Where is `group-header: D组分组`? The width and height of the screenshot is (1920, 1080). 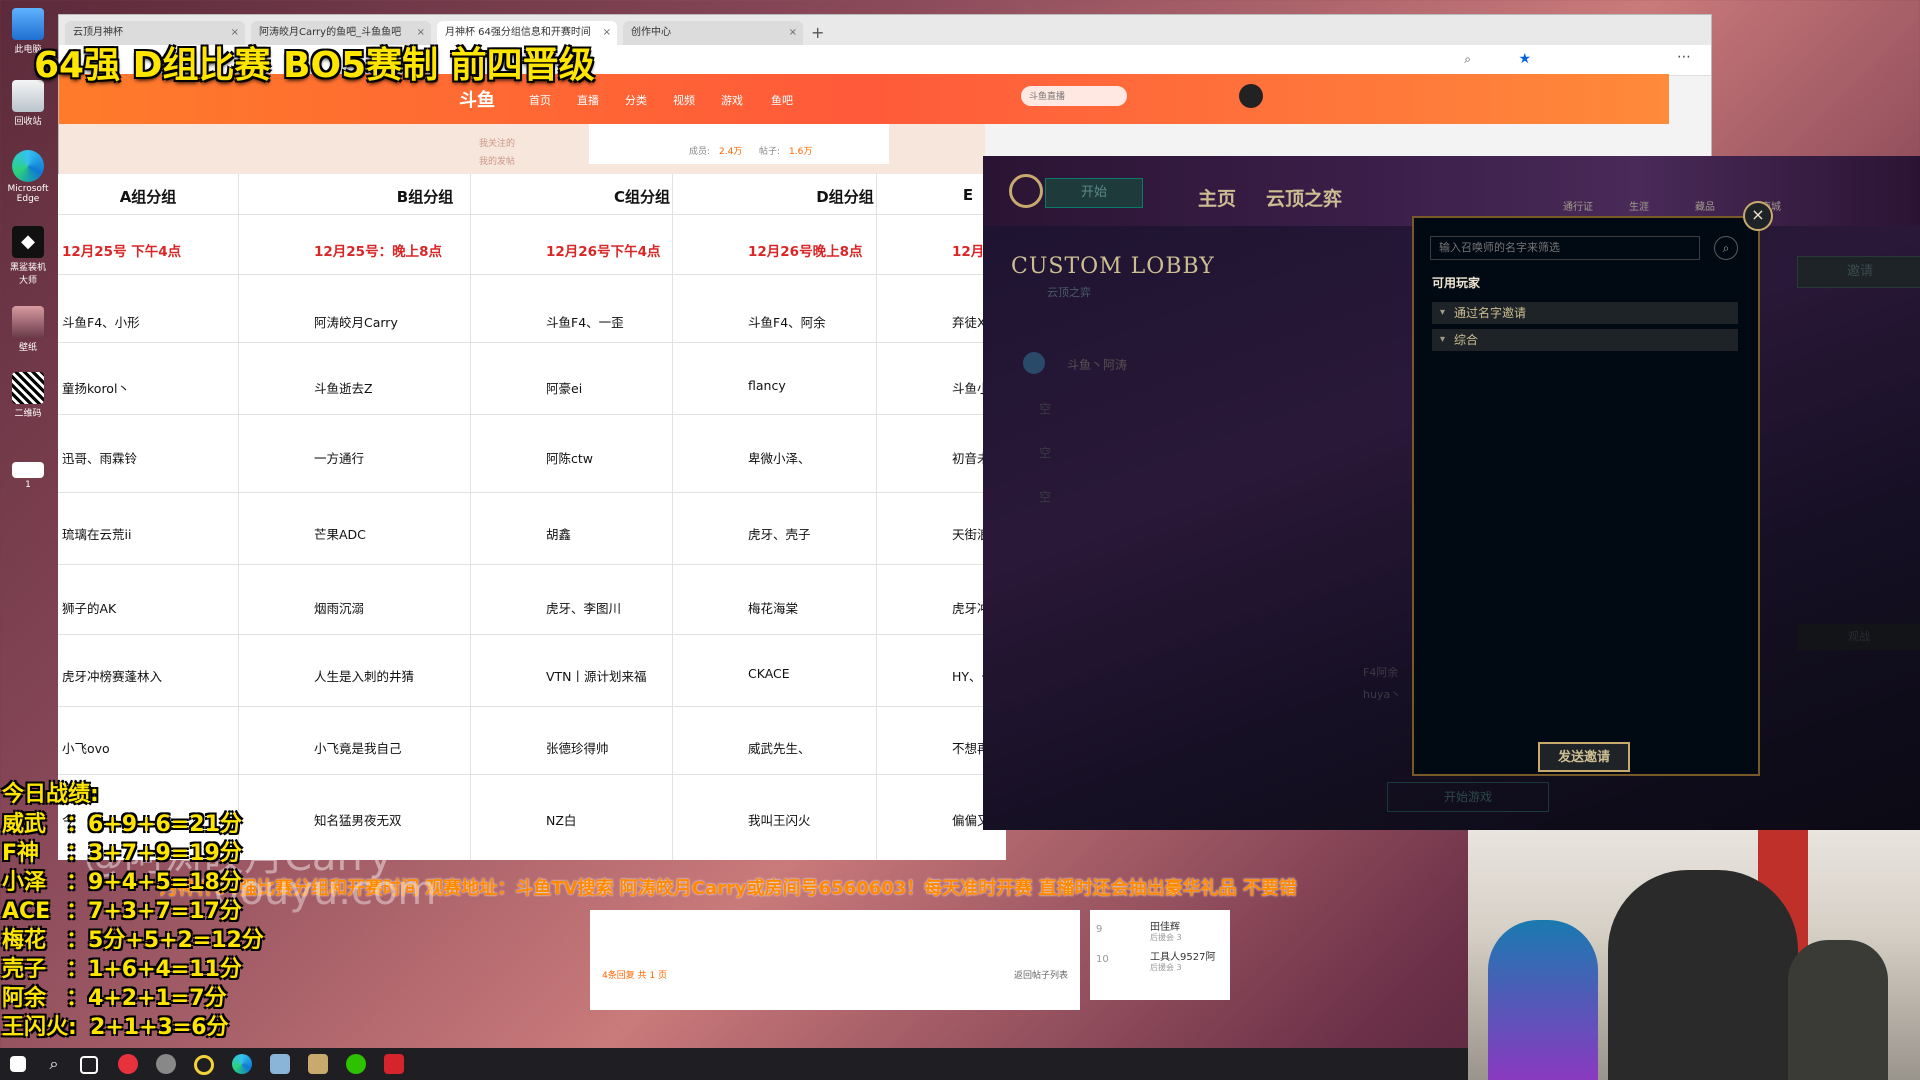 group-header: D组分组 is located at coordinates (845, 197).